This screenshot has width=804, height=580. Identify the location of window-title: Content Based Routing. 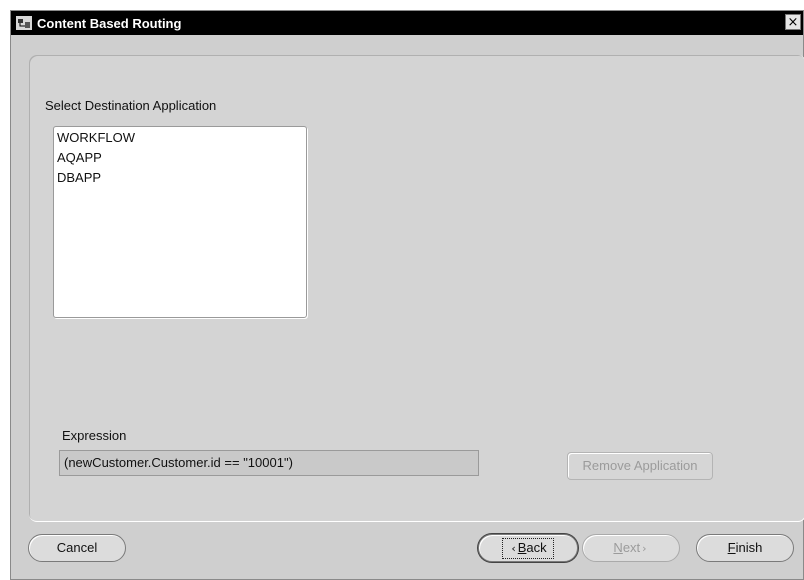
(109, 23).